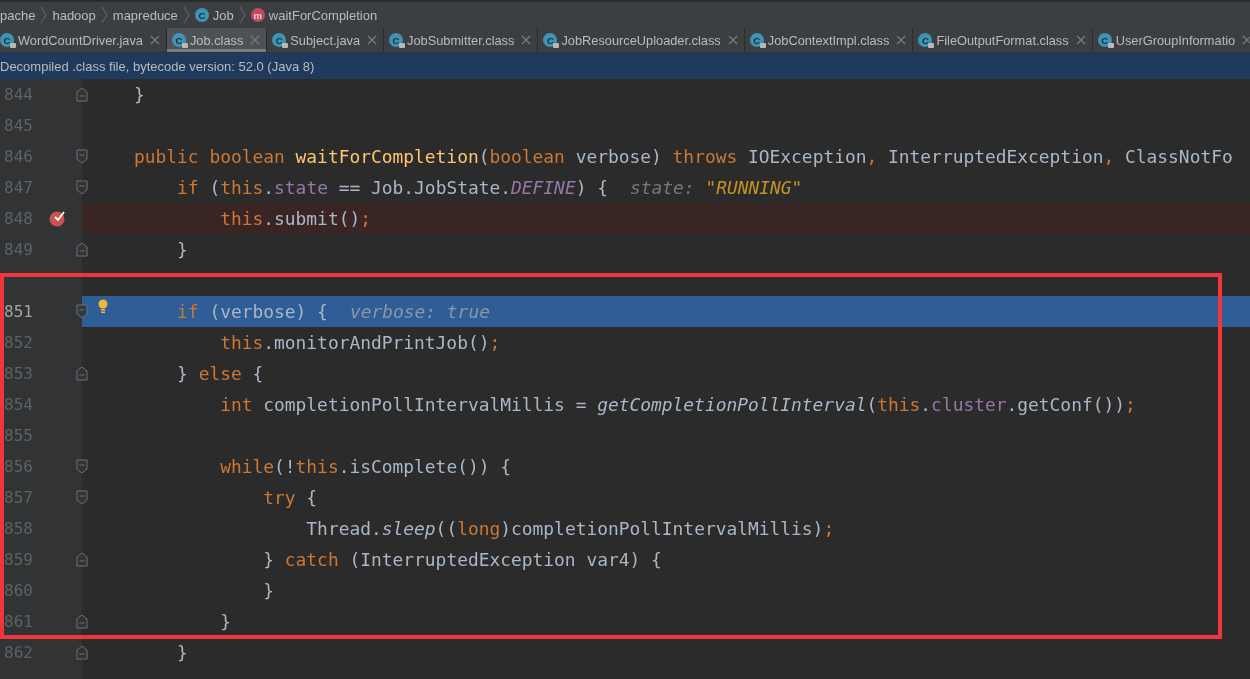  Describe the element at coordinates (1171, 40) in the screenshot. I see `editor-tab: C UserGroupInformatio` at that location.